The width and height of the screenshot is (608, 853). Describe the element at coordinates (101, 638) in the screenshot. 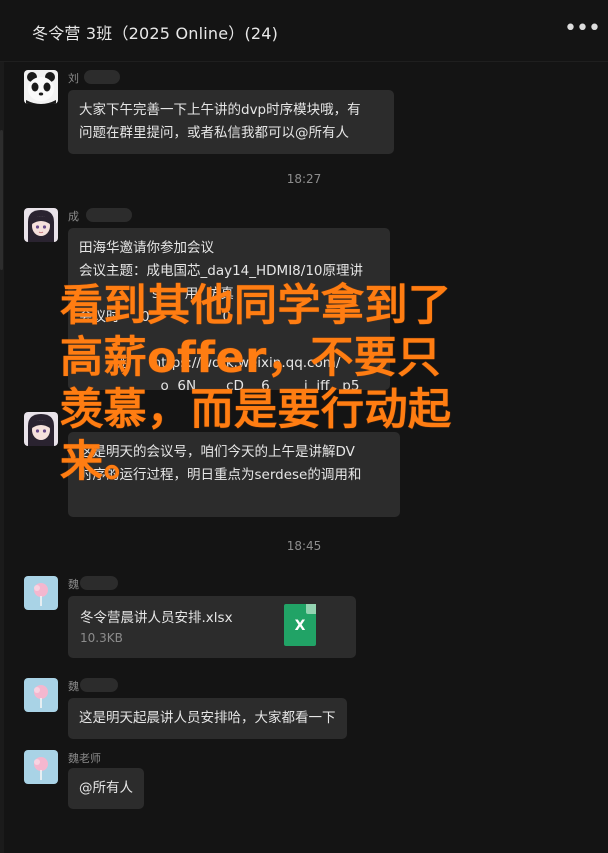

I see `file-size: 10.3KB` at that location.